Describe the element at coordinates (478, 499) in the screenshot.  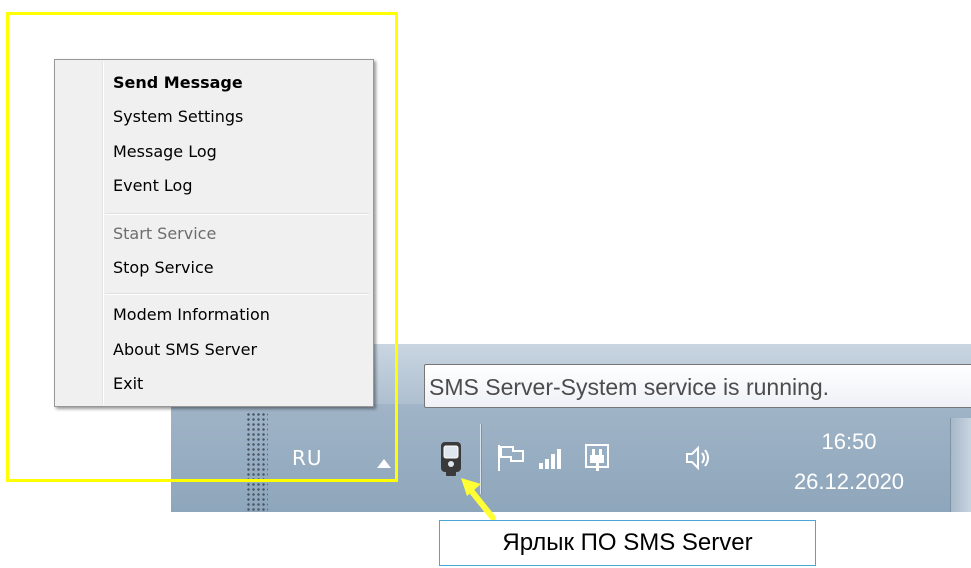
I see `arrow-pointer-icon` at that location.